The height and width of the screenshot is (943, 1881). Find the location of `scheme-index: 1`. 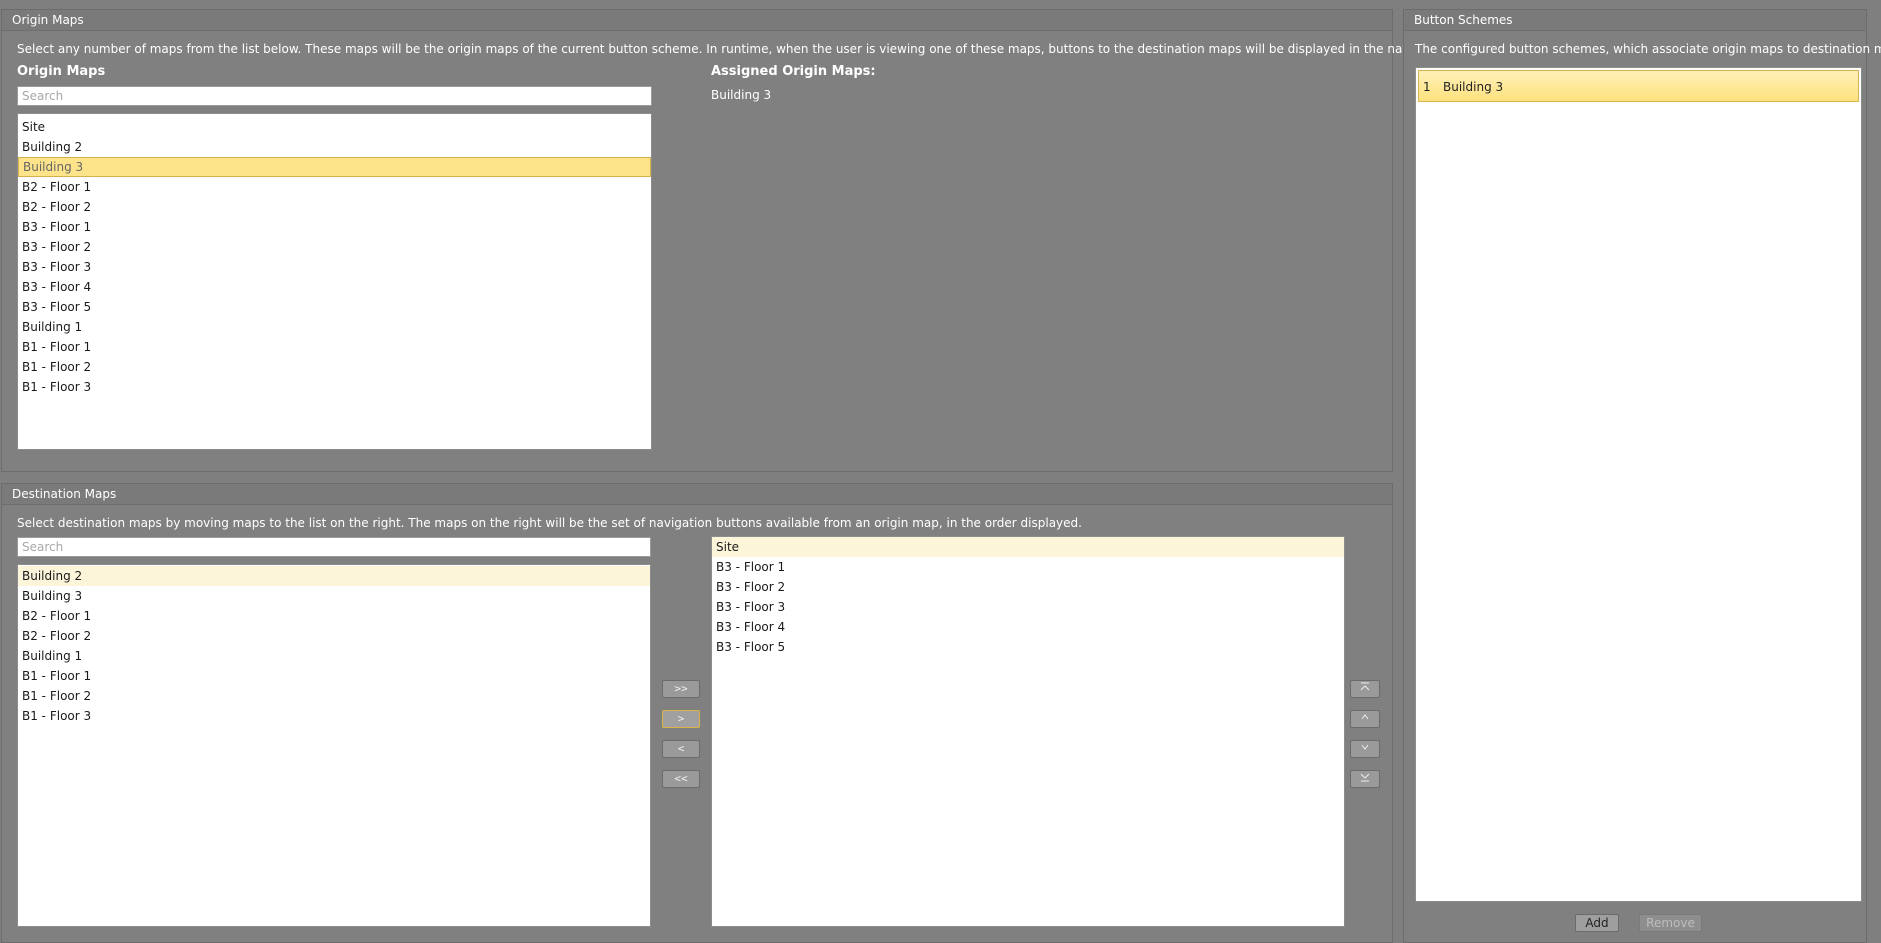

scheme-index: 1 is located at coordinates (1427, 87).